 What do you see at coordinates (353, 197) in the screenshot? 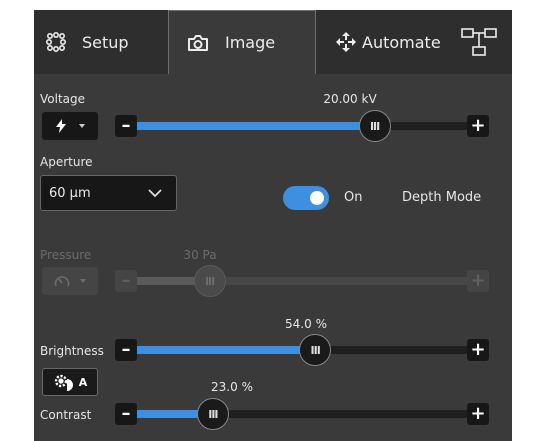
I see `depth-mode-state: On` at bounding box center [353, 197].